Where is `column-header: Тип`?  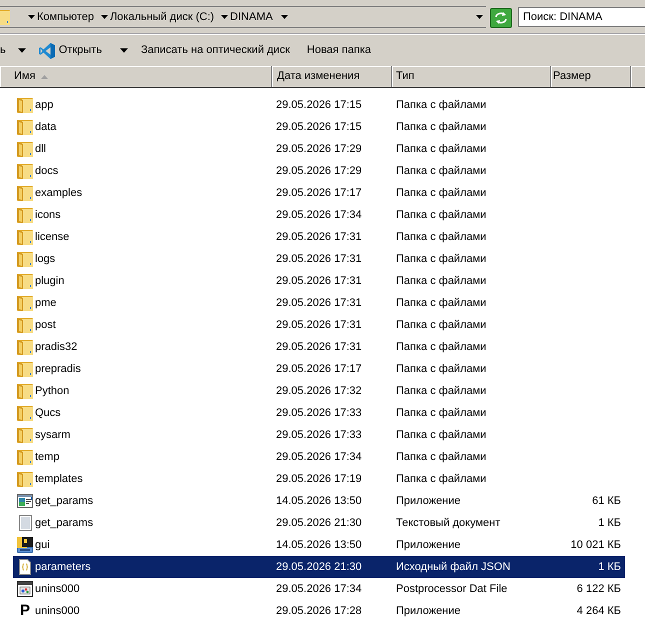 column-header: Тип is located at coordinates (471, 76).